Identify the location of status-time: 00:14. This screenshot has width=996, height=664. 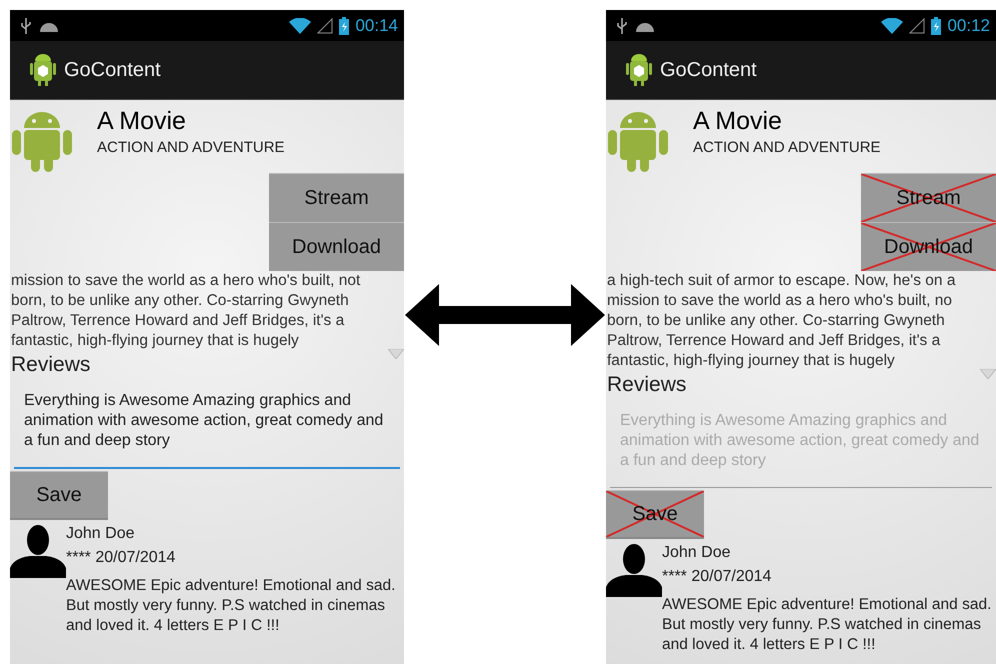
(376, 26).